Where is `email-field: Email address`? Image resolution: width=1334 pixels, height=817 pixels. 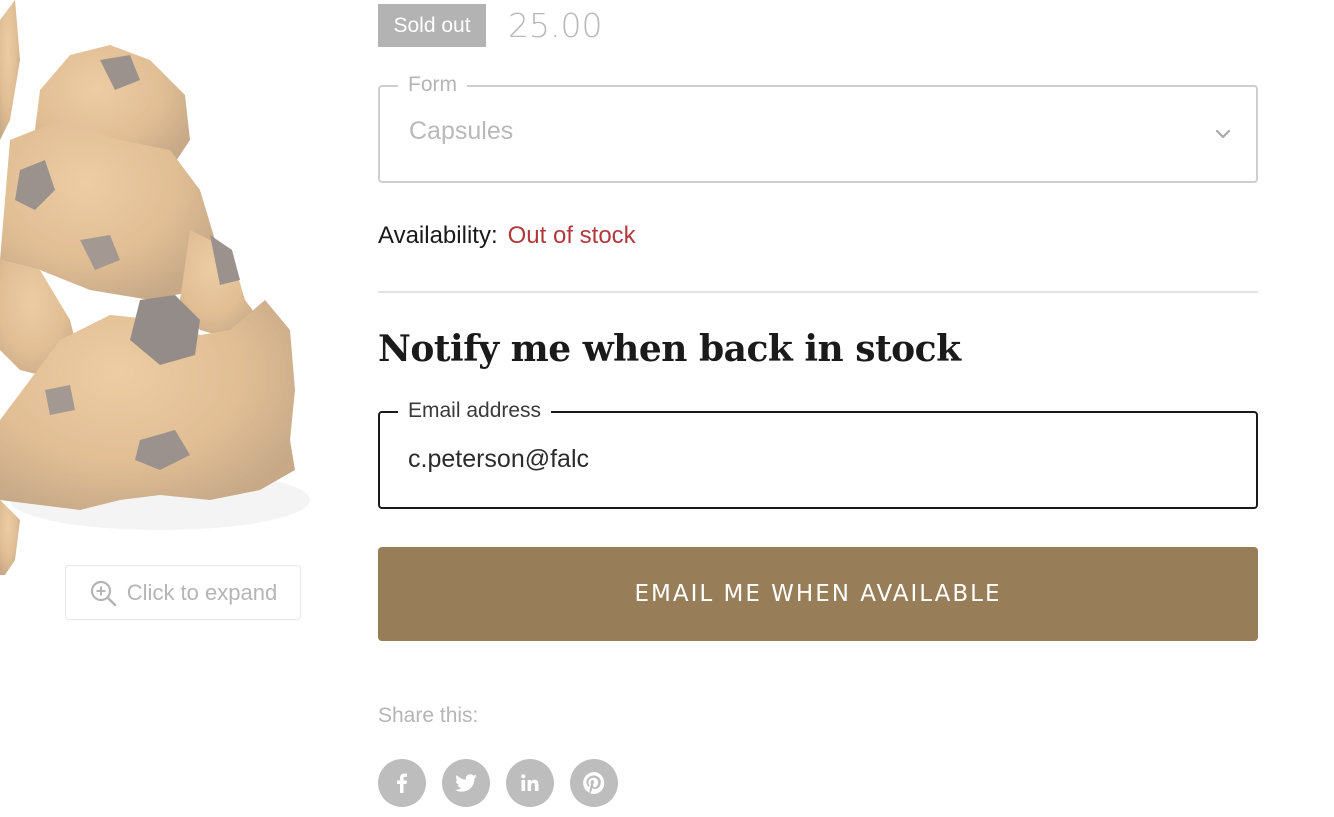
email-field: Email address is located at coordinates (818, 453).